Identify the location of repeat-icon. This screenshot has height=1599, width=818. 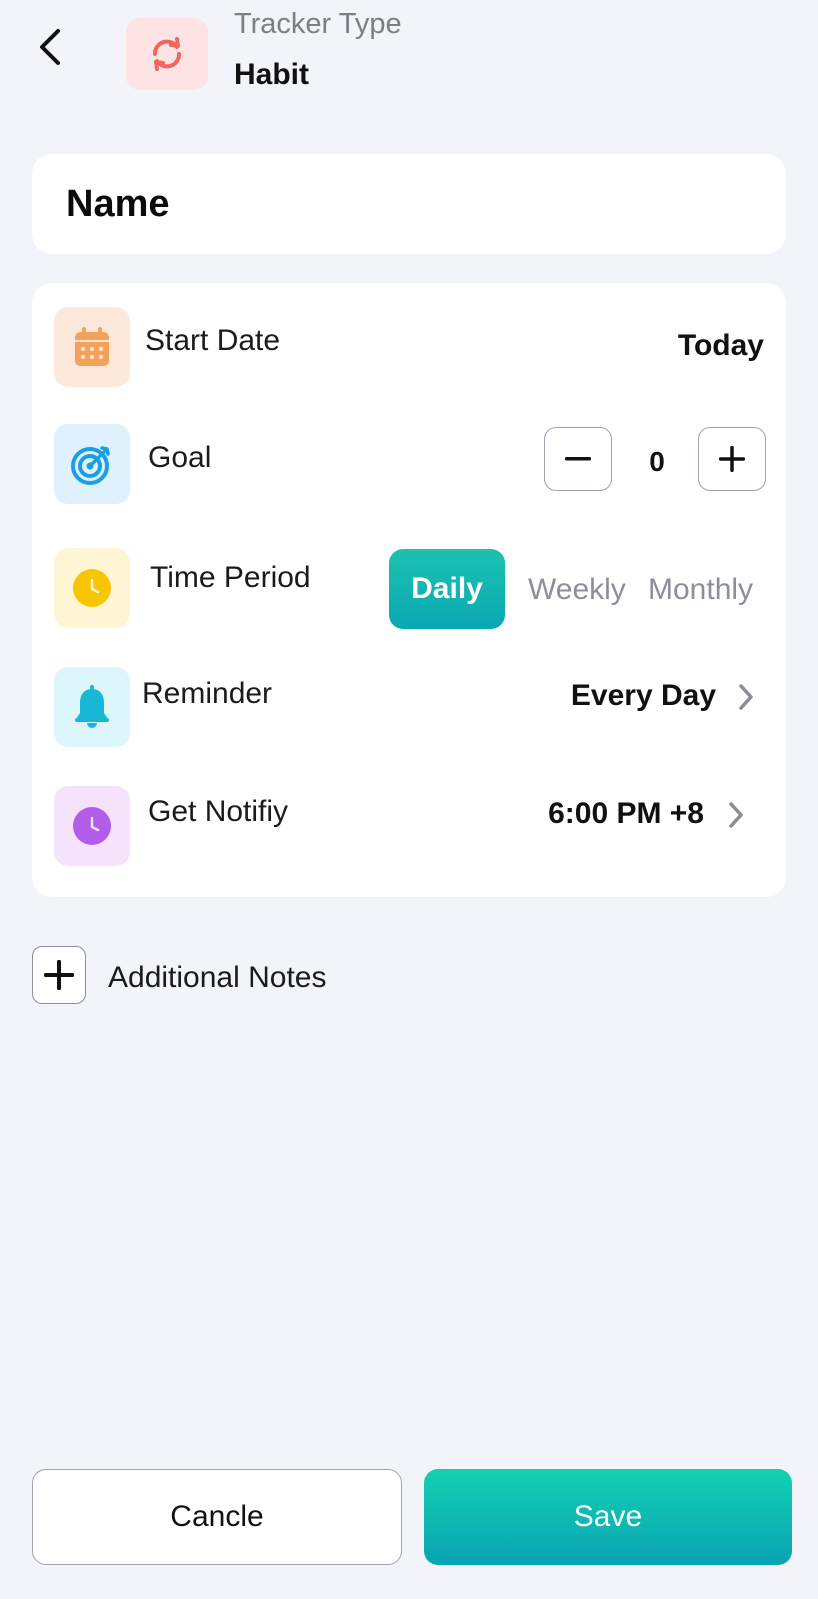
(167, 54).